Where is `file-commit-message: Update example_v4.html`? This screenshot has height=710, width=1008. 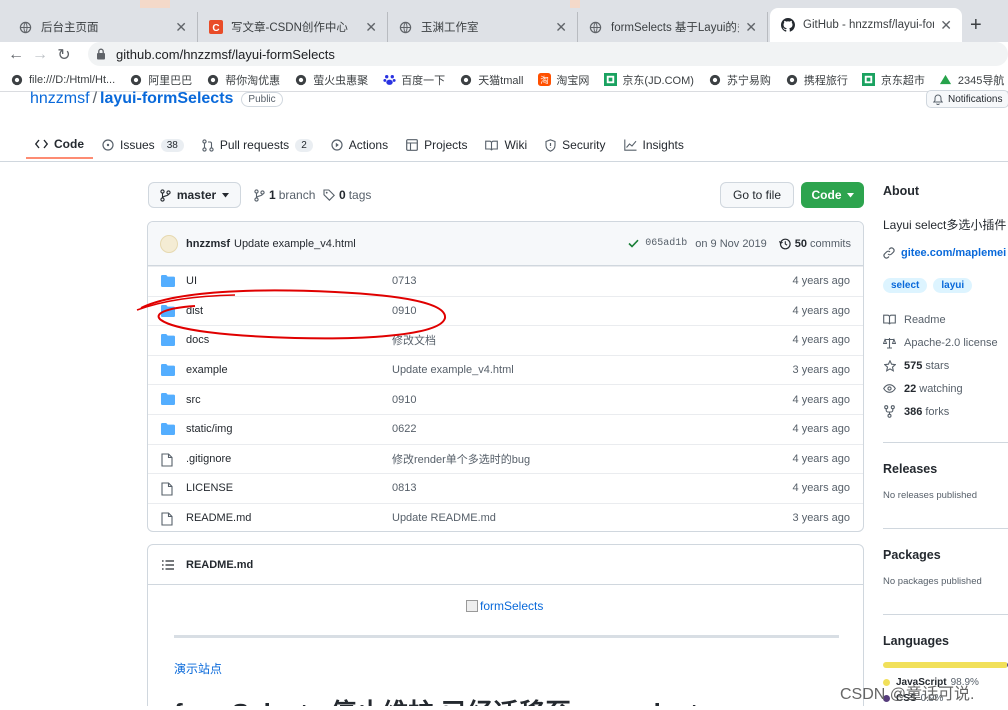 file-commit-message: Update example_v4.html is located at coordinates (453, 370).